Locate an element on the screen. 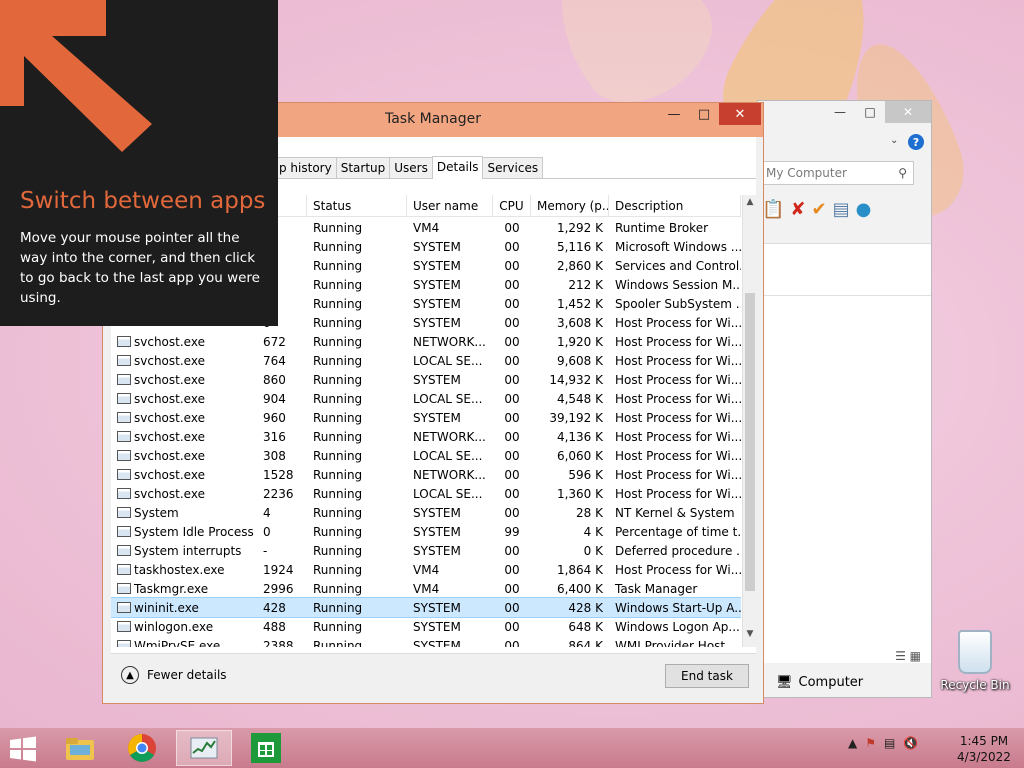 Image resolution: width=1024 pixels, height=768 pixels. recycle-bin: Recycle Bin is located at coordinates (975, 661).